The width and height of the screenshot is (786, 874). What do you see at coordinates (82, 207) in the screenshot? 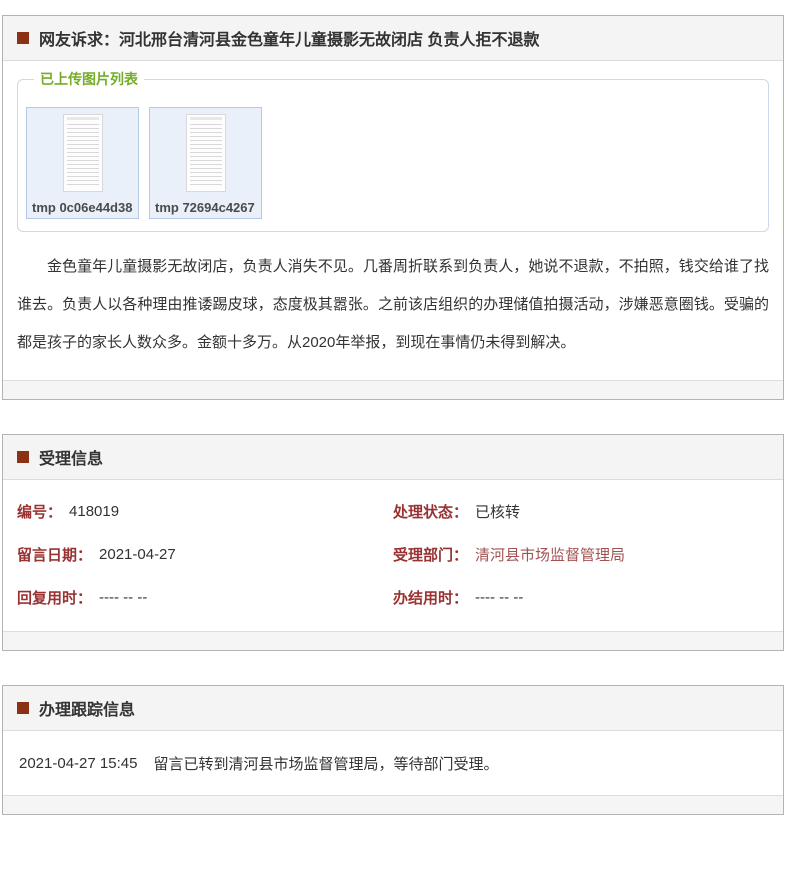
I see `thumbnail-filename: tmp 0c06e44d38` at bounding box center [82, 207].